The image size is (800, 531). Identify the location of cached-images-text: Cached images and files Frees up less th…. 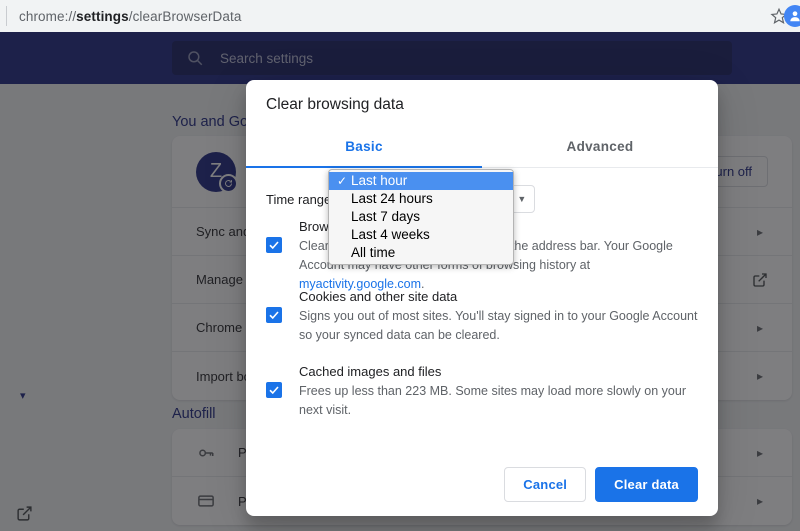
(498, 391).